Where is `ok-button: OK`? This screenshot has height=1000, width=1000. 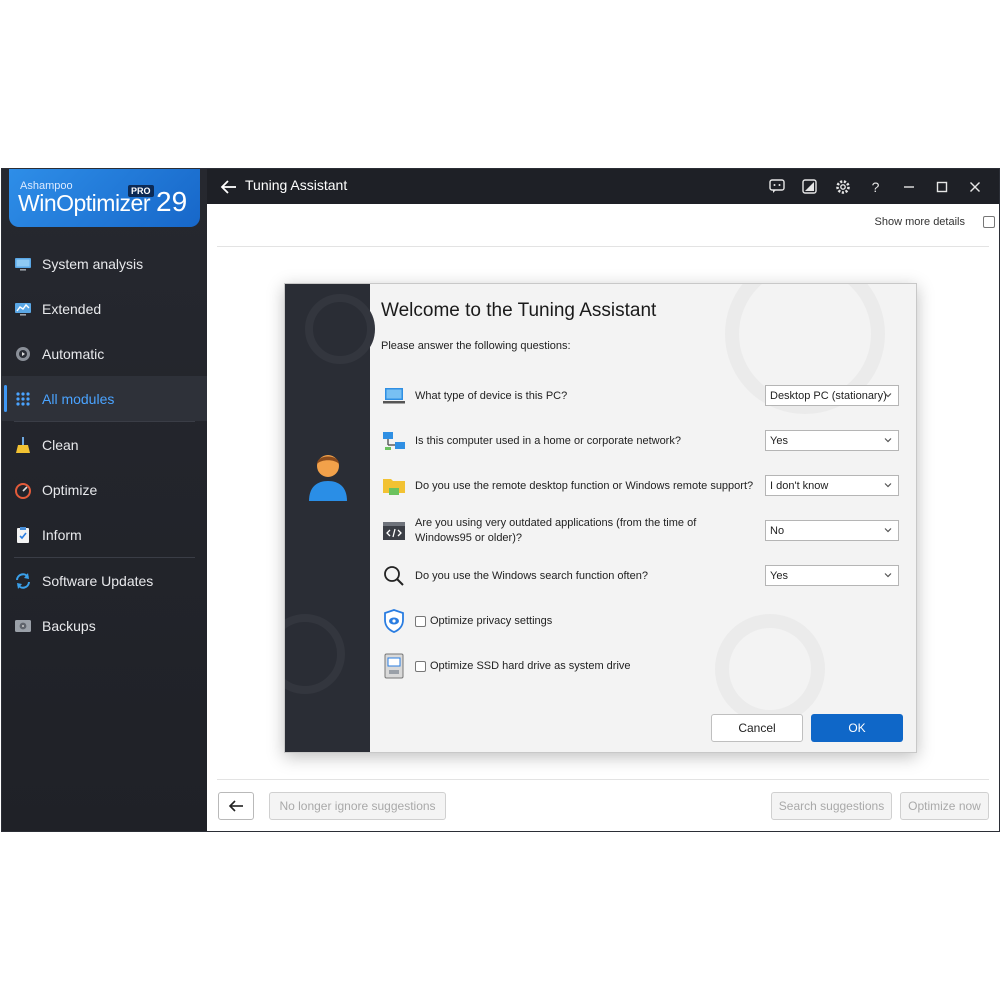
ok-button: OK is located at coordinates (857, 728).